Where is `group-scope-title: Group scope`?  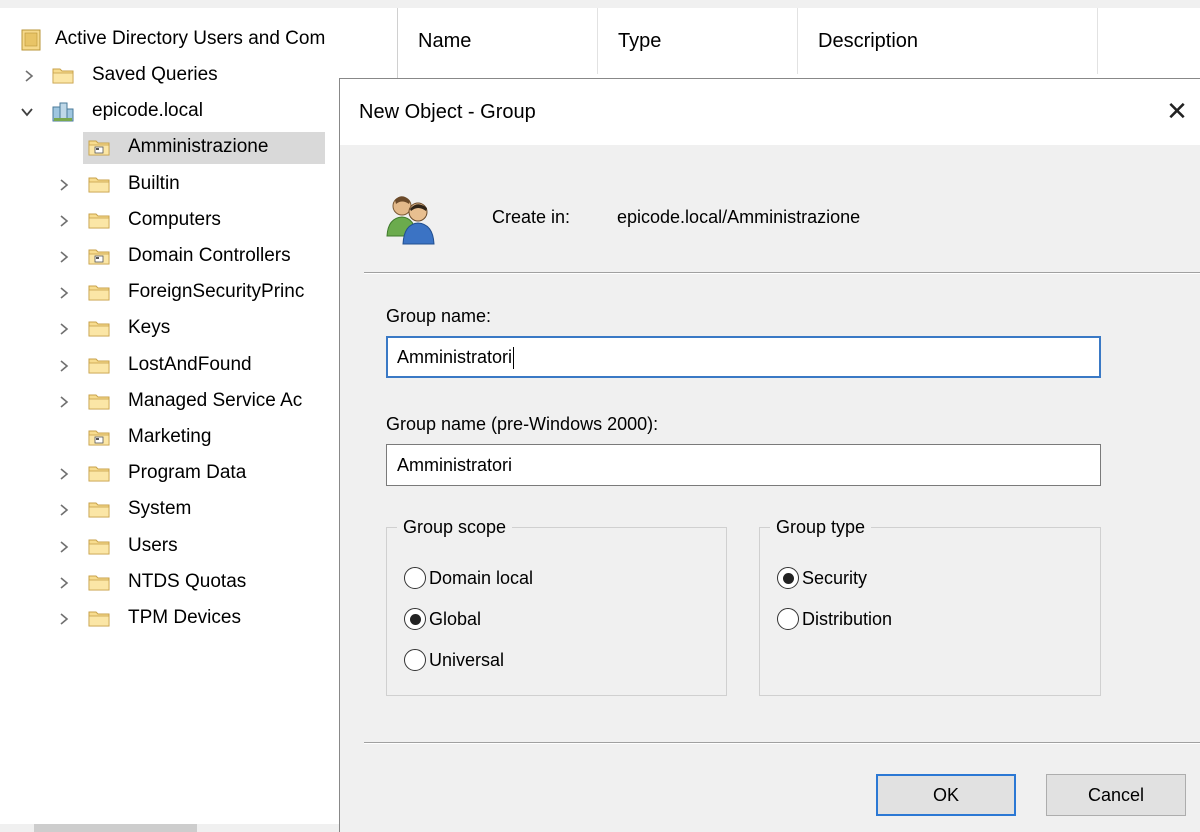 group-scope-title: Group scope is located at coordinates (455, 527).